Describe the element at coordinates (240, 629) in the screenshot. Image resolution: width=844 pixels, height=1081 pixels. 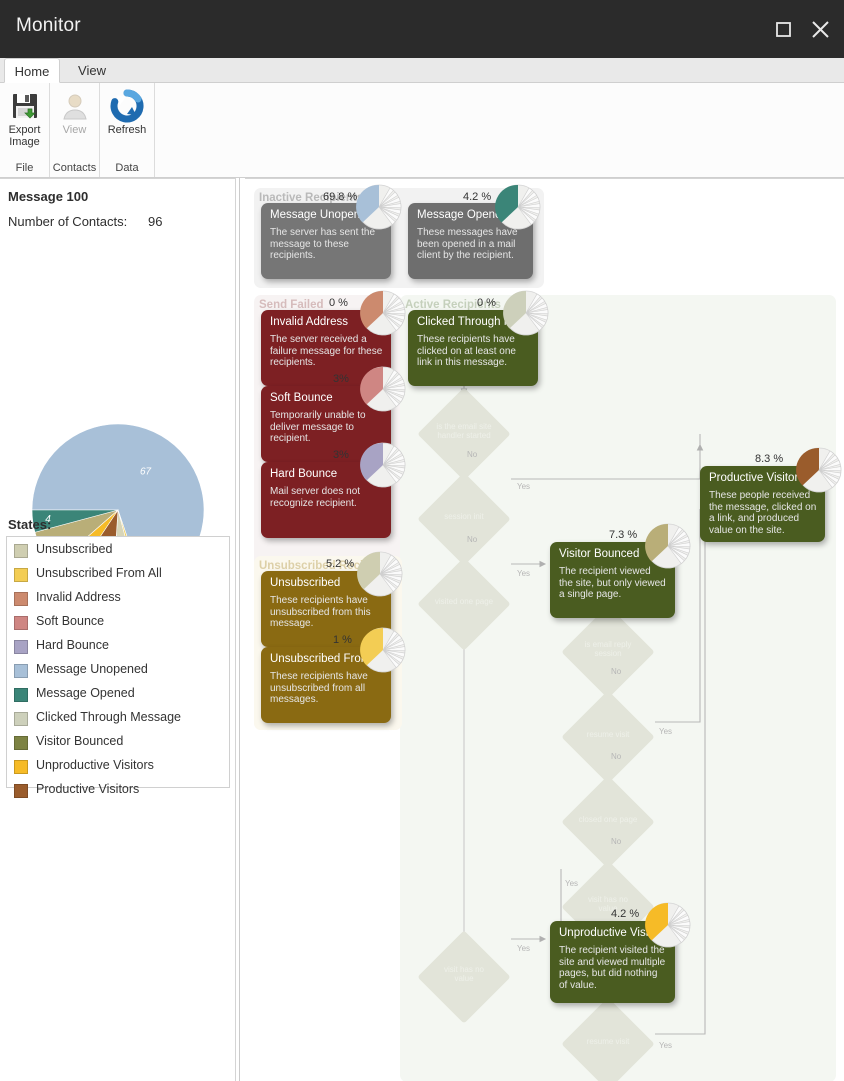
I see `panel-splitter` at that location.